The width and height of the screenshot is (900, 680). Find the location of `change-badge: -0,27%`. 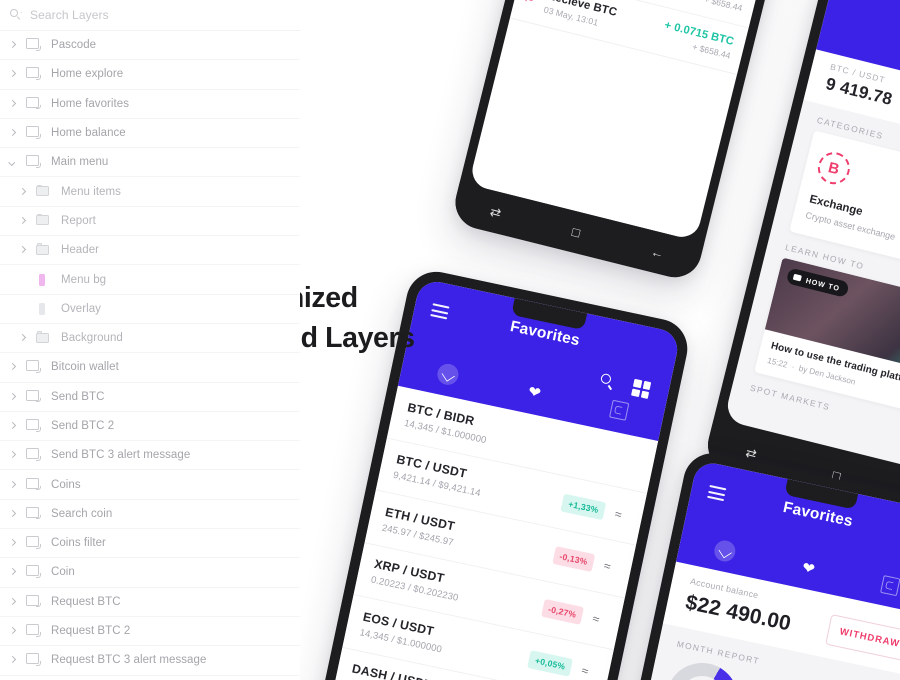

change-badge: -0,27% is located at coordinates (562, 611).